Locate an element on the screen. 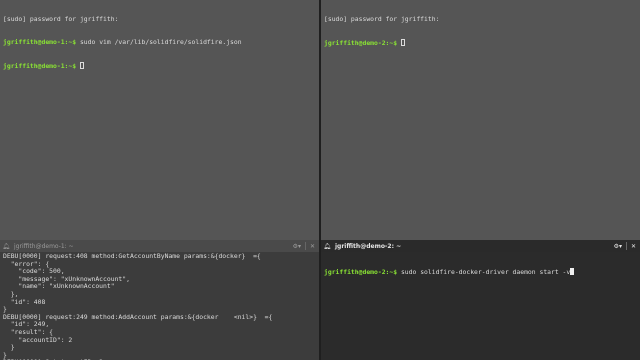  terminal-title: jgriffith@demo-1: ~ is located at coordinates (44, 246).